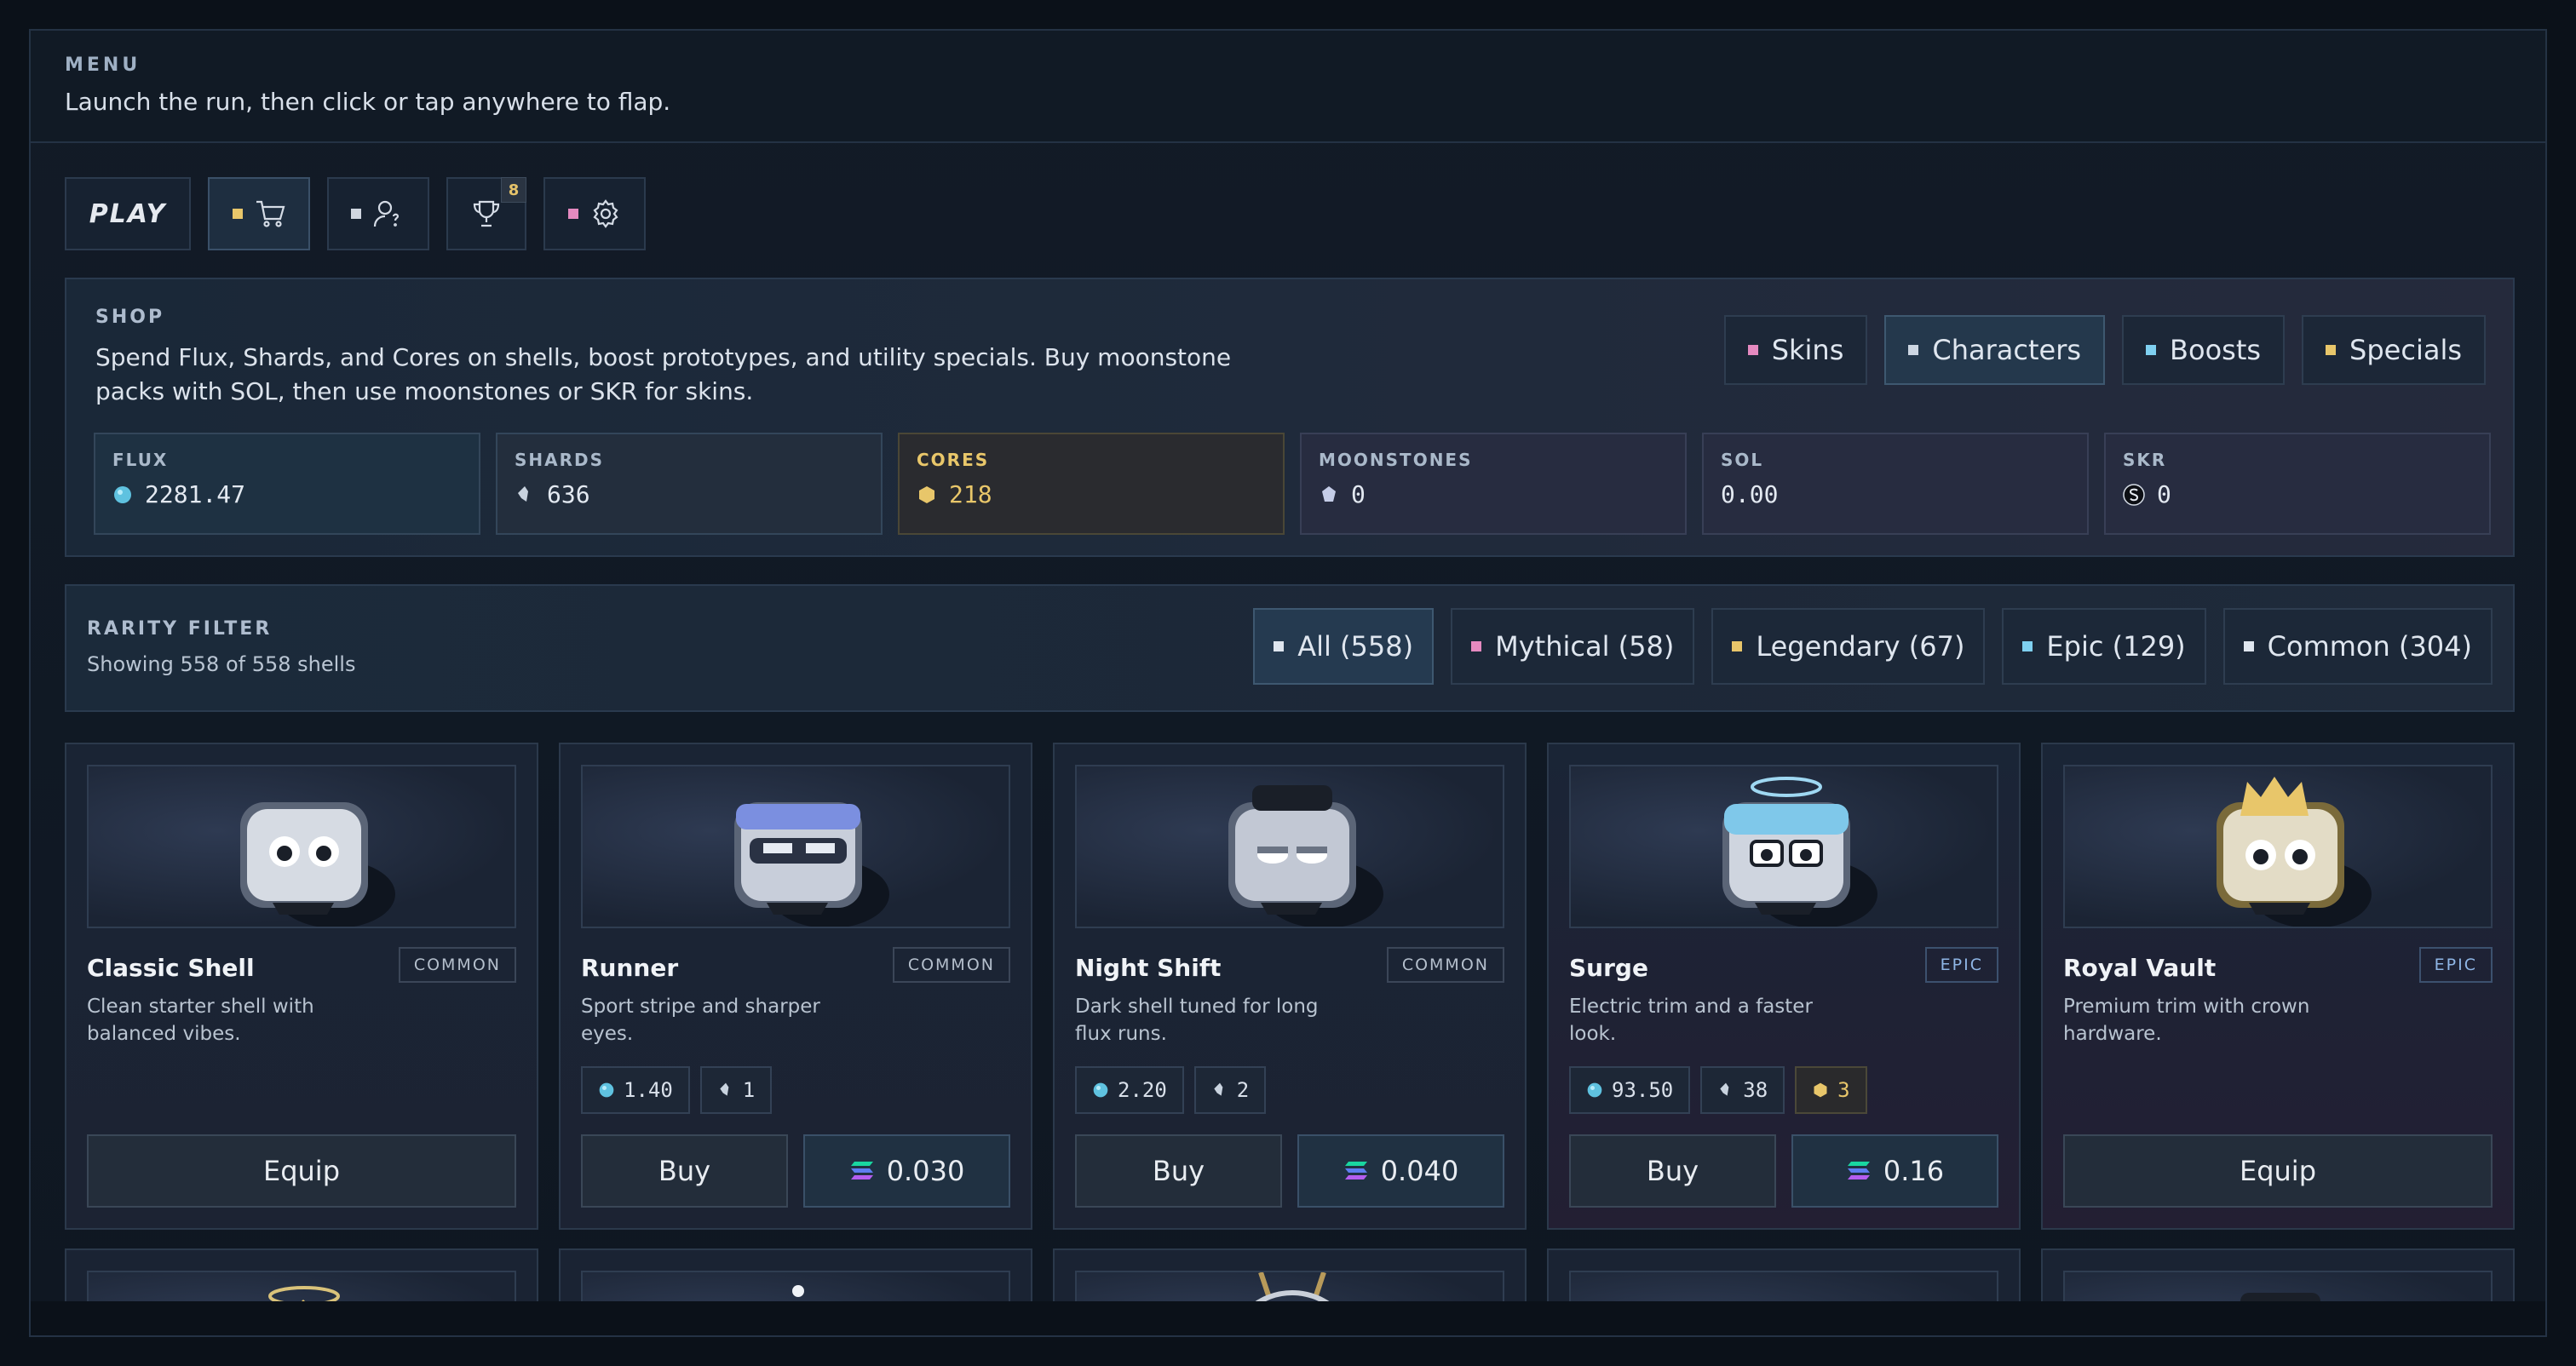 This screenshot has width=2576, height=1366. I want to click on shop-button, so click(259, 213).